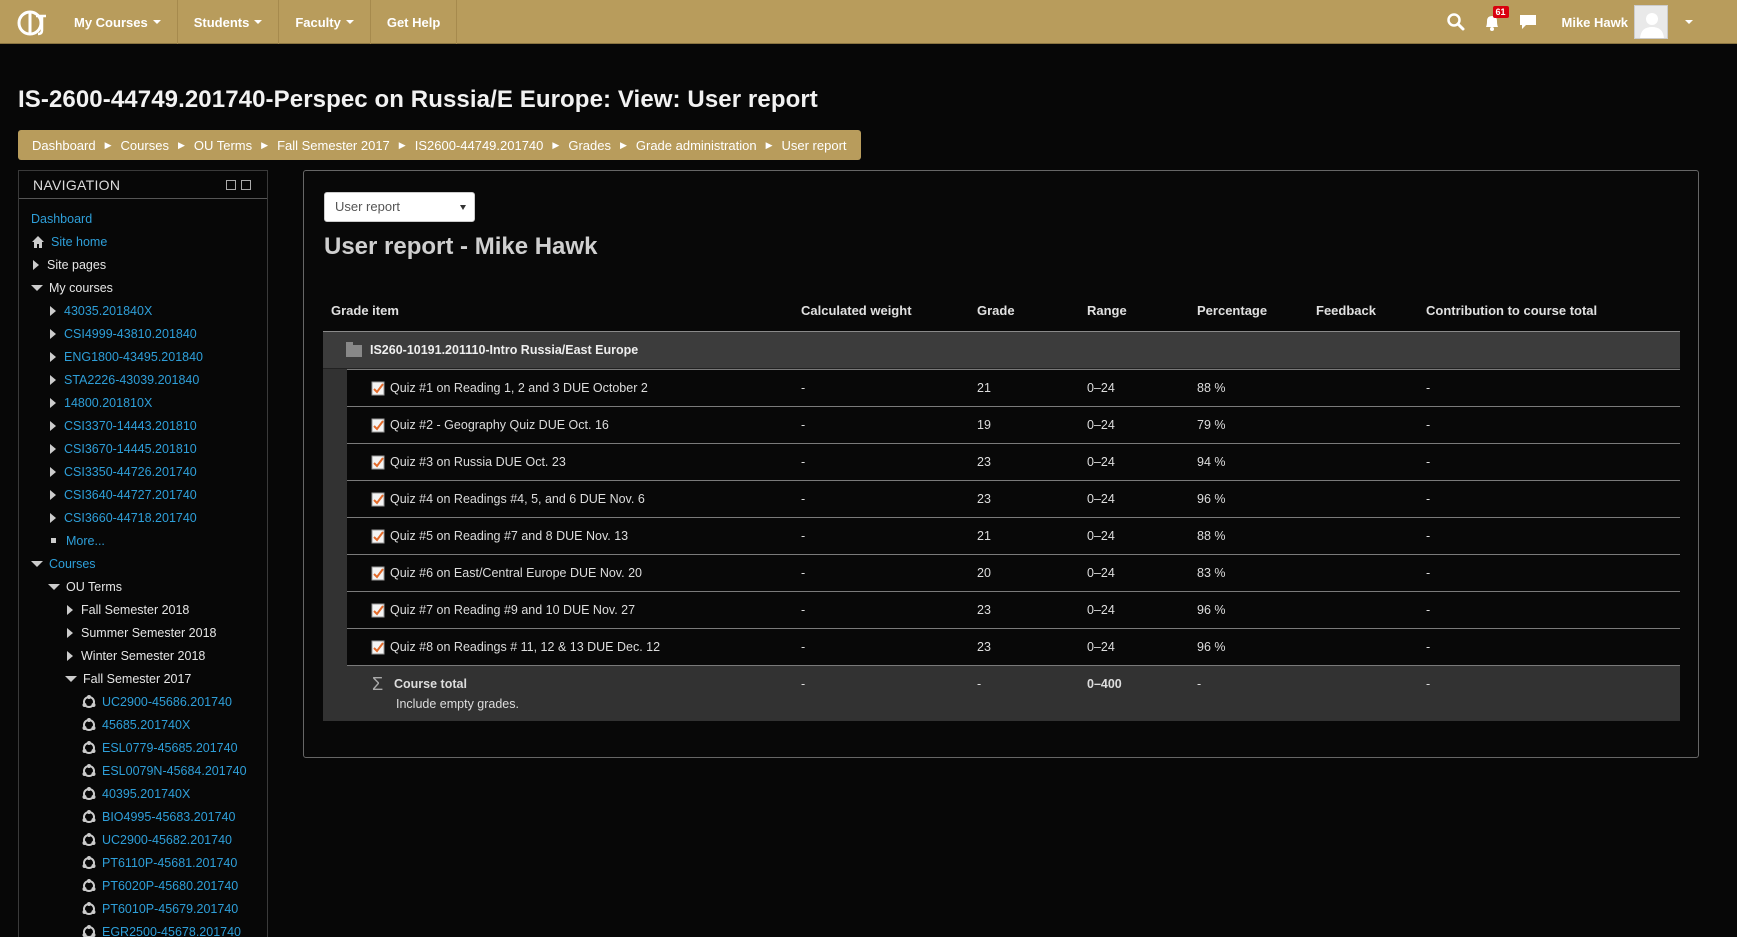 The width and height of the screenshot is (1737, 937). What do you see at coordinates (32, 22) in the screenshot?
I see `ou-logo-icon` at bounding box center [32, 22].